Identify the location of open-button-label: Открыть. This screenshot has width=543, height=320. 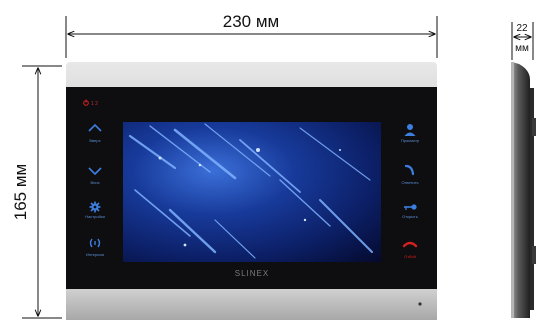
(410, 216).